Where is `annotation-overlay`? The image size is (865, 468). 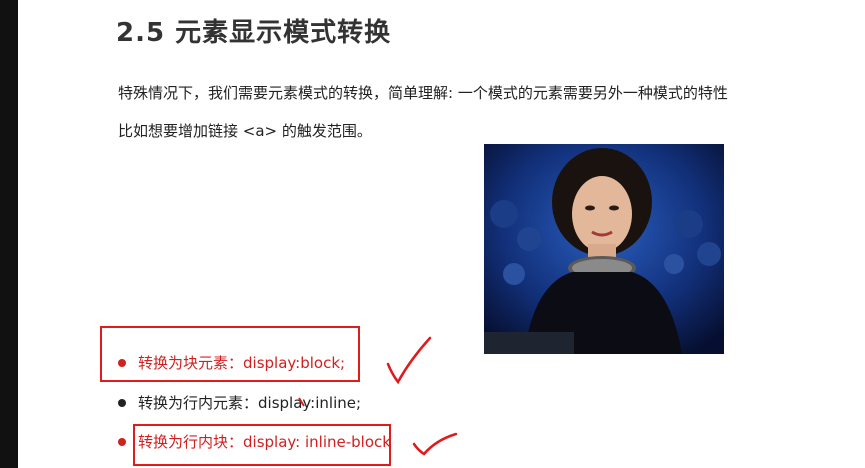
annotation-overlay is located at coordinates (378, 396).